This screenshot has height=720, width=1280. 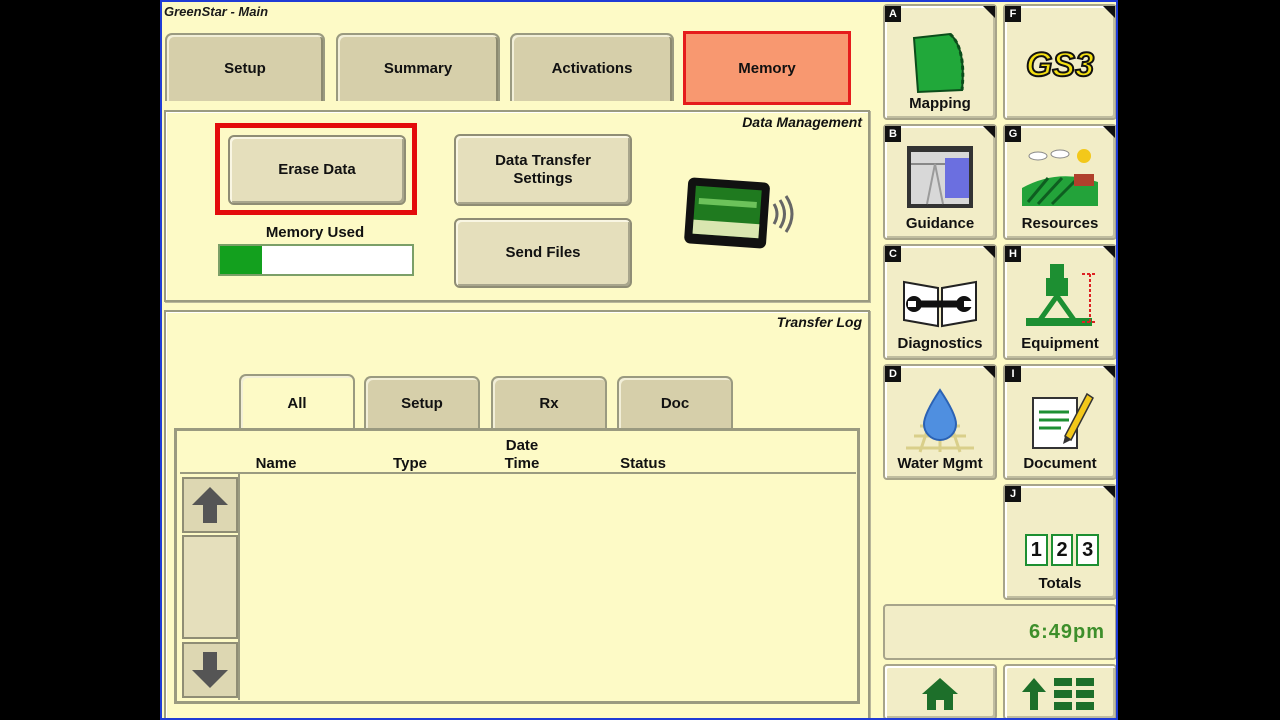 What do you see at coordinates (940, 103) in the screenshot?
I see `mapping-label: Mapping` at bounding box center [940, 103].